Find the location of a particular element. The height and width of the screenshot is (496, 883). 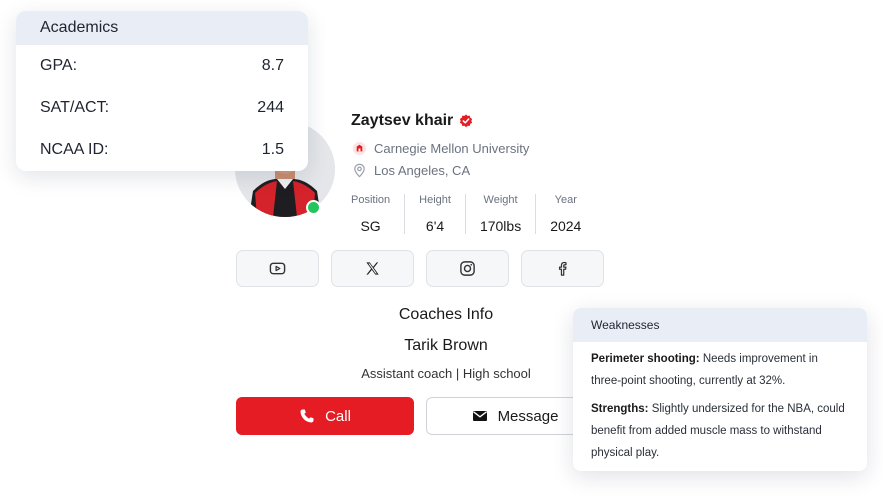

weakness-heading: Perimeter shooting: is located at coordinates (645, 359).